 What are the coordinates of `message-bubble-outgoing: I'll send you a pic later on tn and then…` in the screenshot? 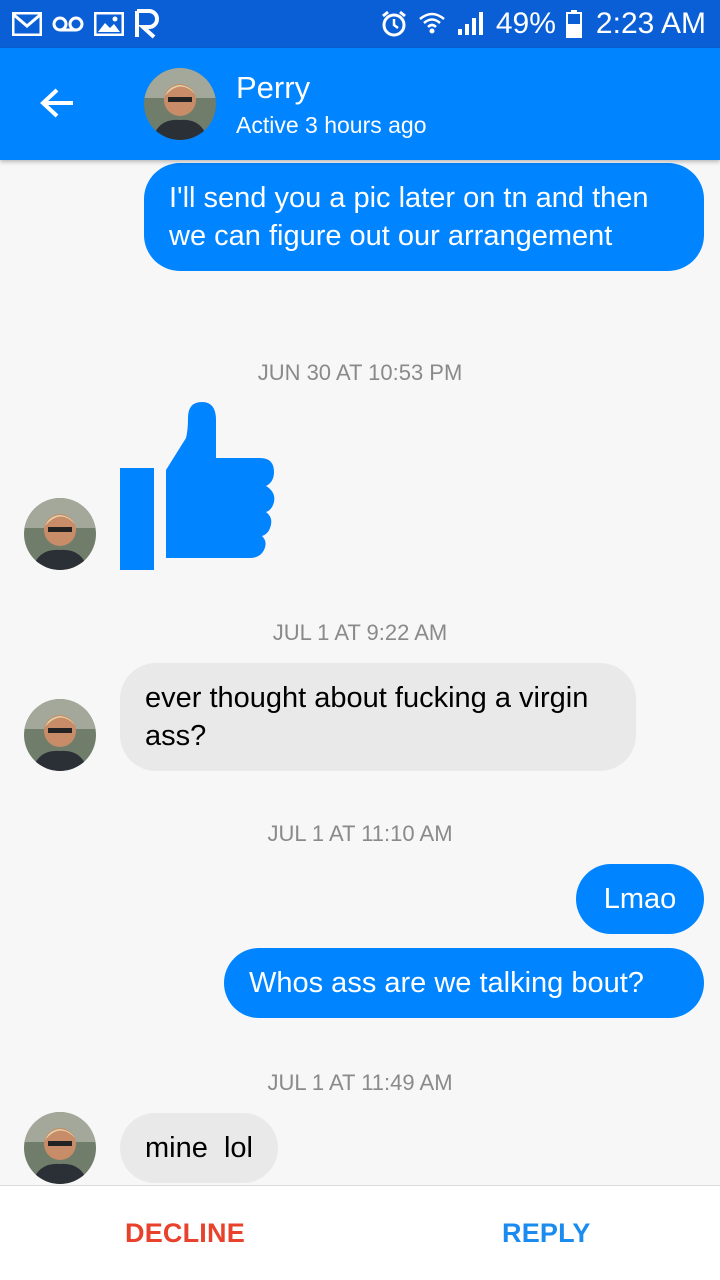 It's located at (424, 217).